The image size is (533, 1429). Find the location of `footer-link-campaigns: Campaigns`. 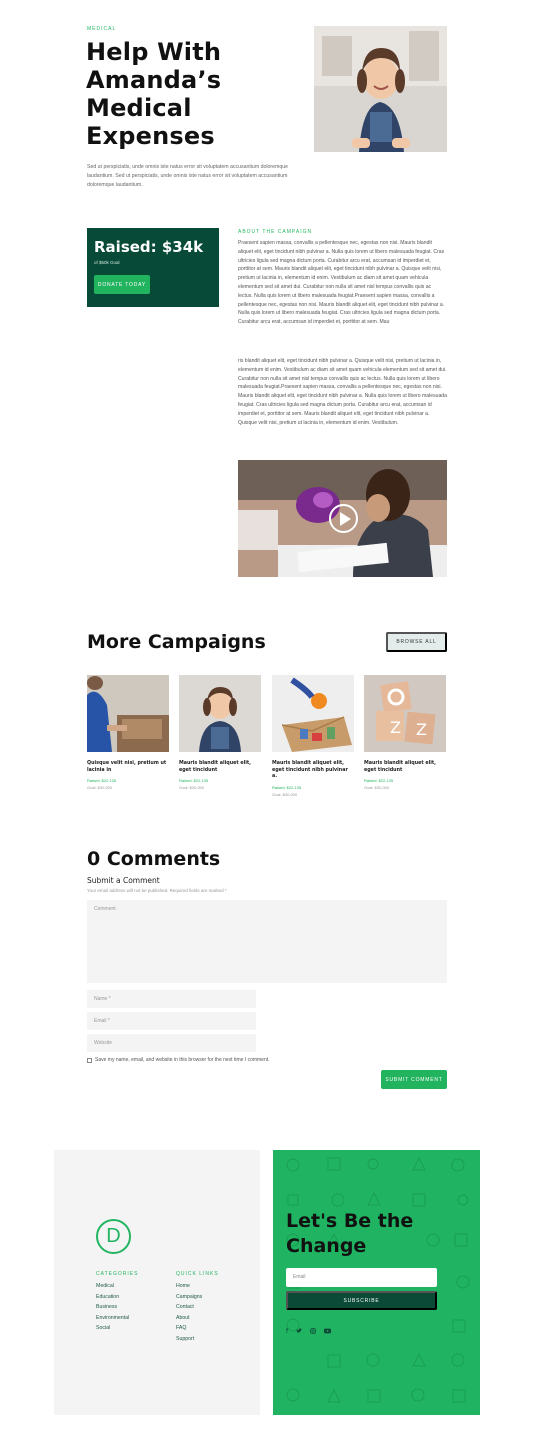

footer-link-campaigns: Campaigns is located at coordinates (189, 1297).